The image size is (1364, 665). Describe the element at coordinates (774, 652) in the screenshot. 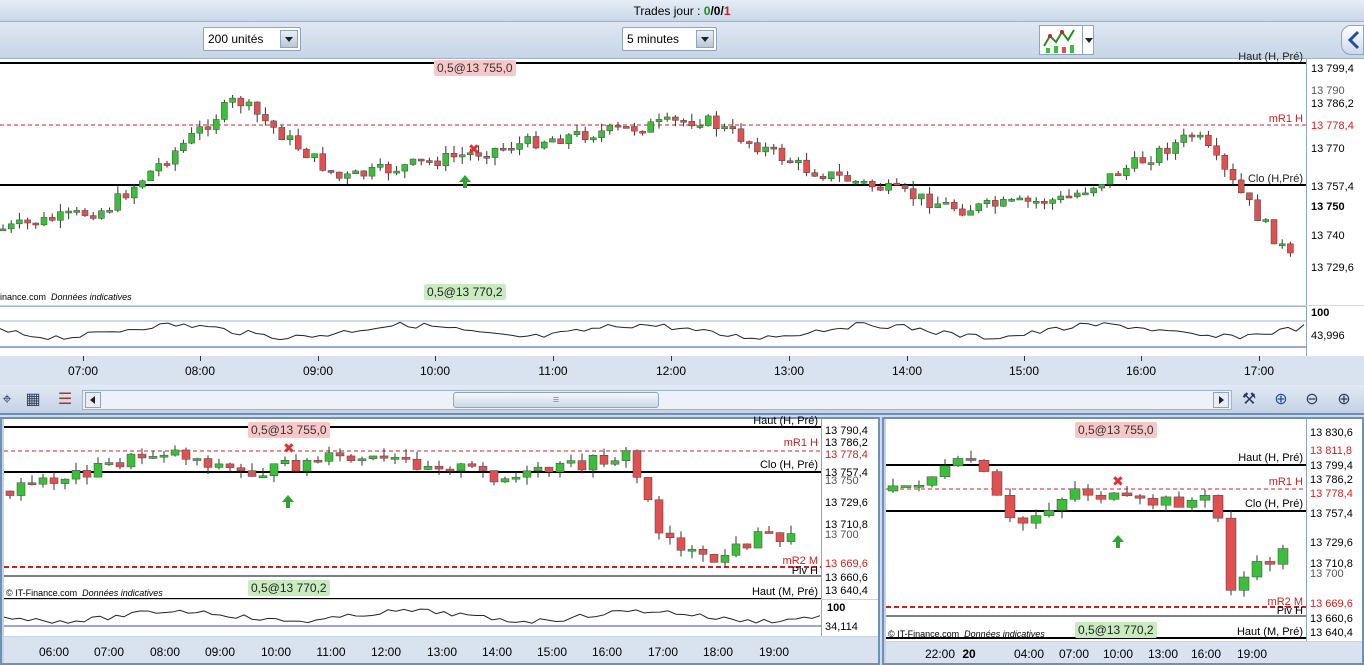

I see `time-tick: 19:00` at that location.